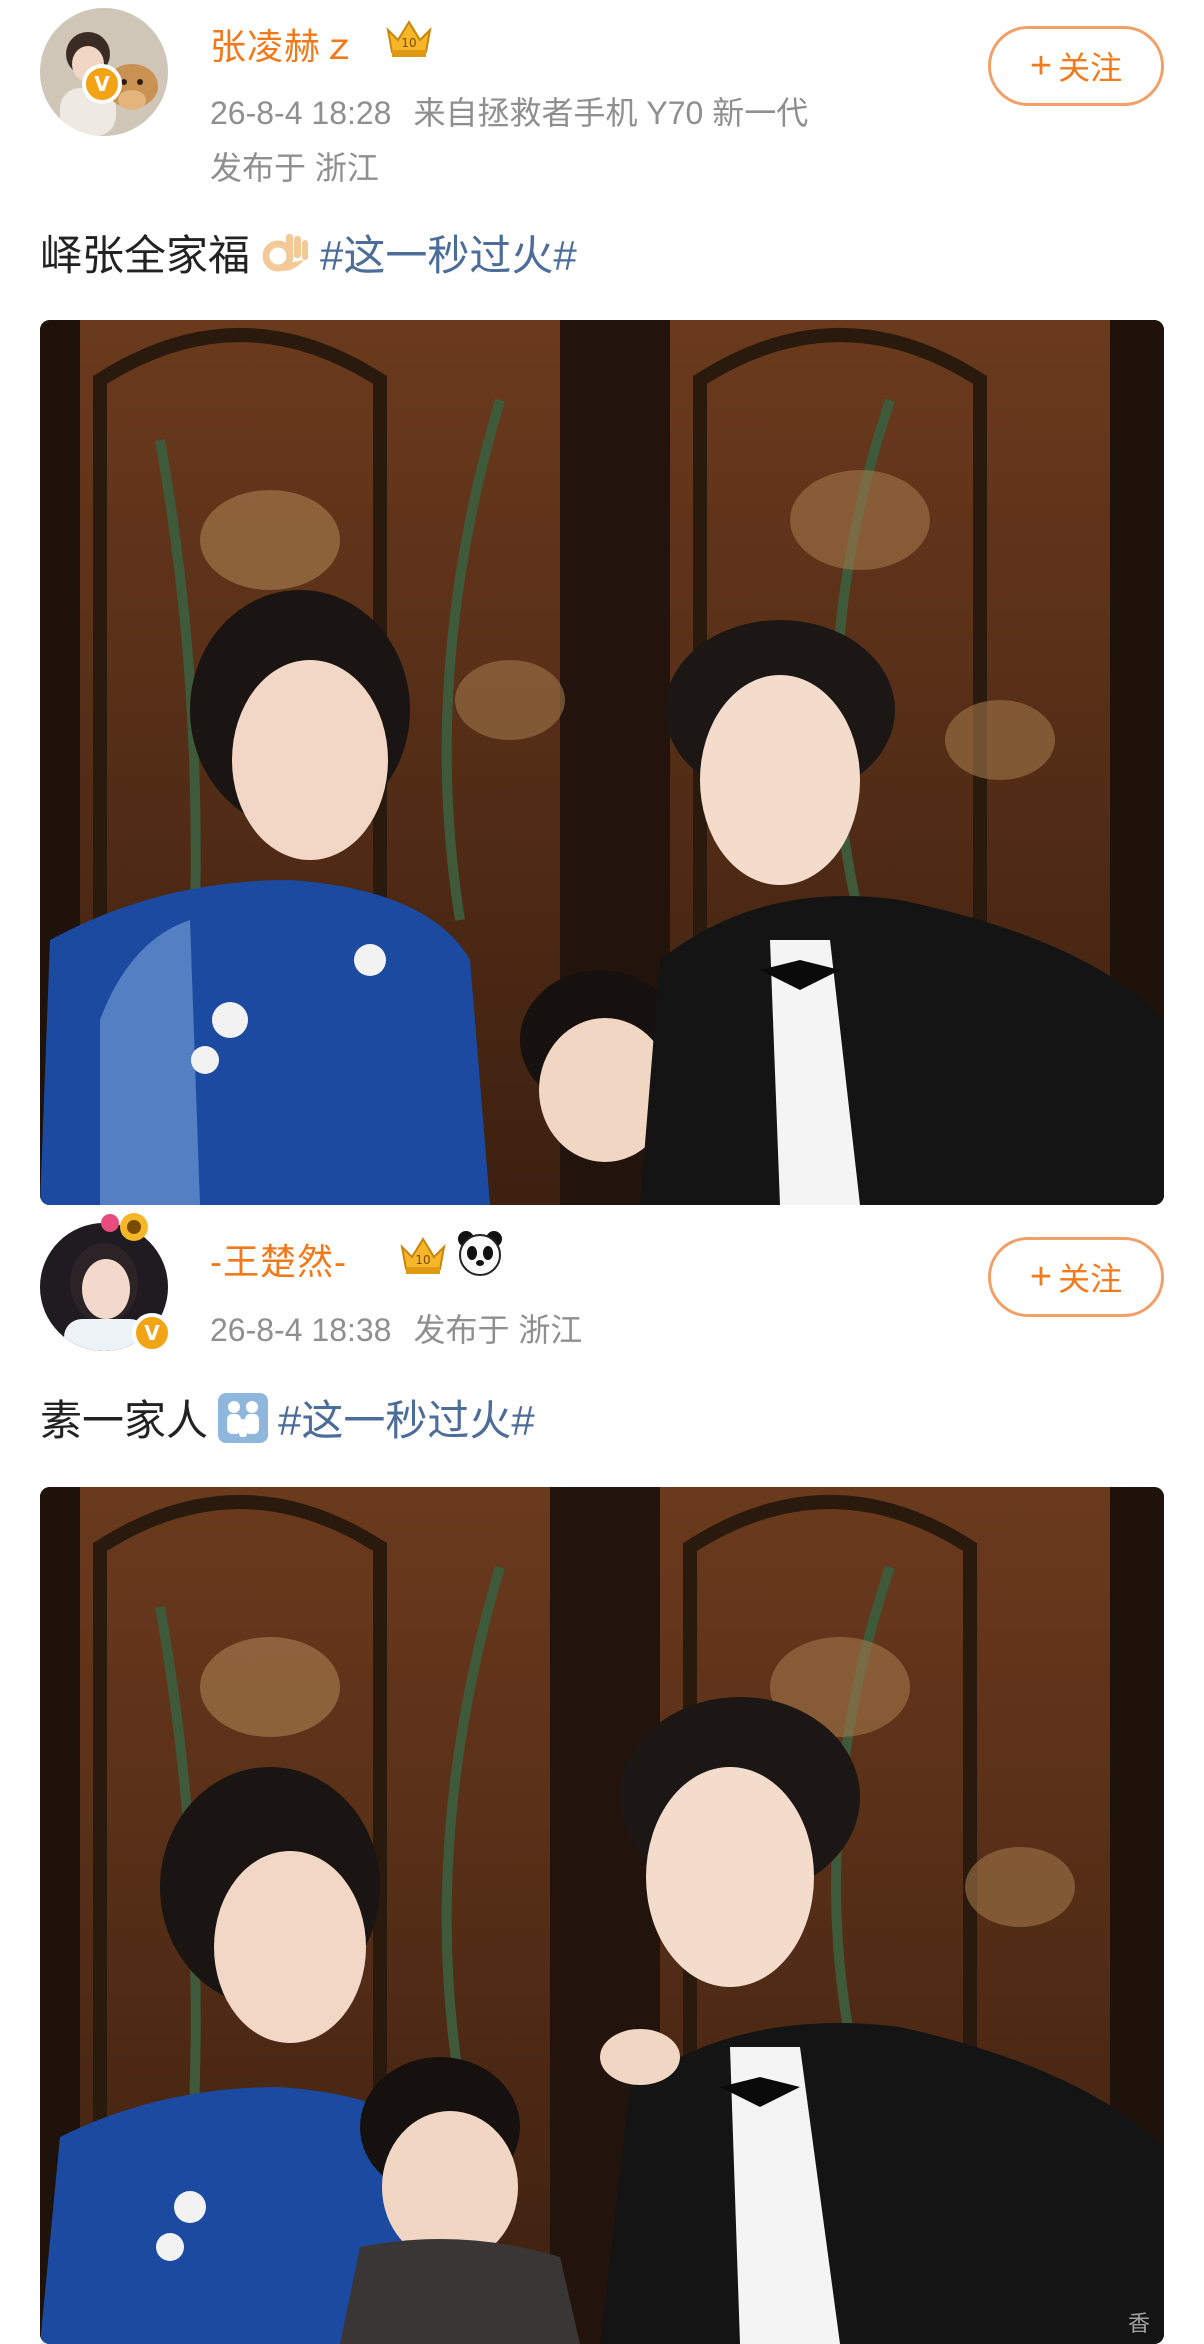 This screenshot has width=1204, height=2344. Describe the element at coordinates (407, 1328) in the screenshot. I see `post-meta: 26-8-4 18:38 发布于 浙江` at that location.